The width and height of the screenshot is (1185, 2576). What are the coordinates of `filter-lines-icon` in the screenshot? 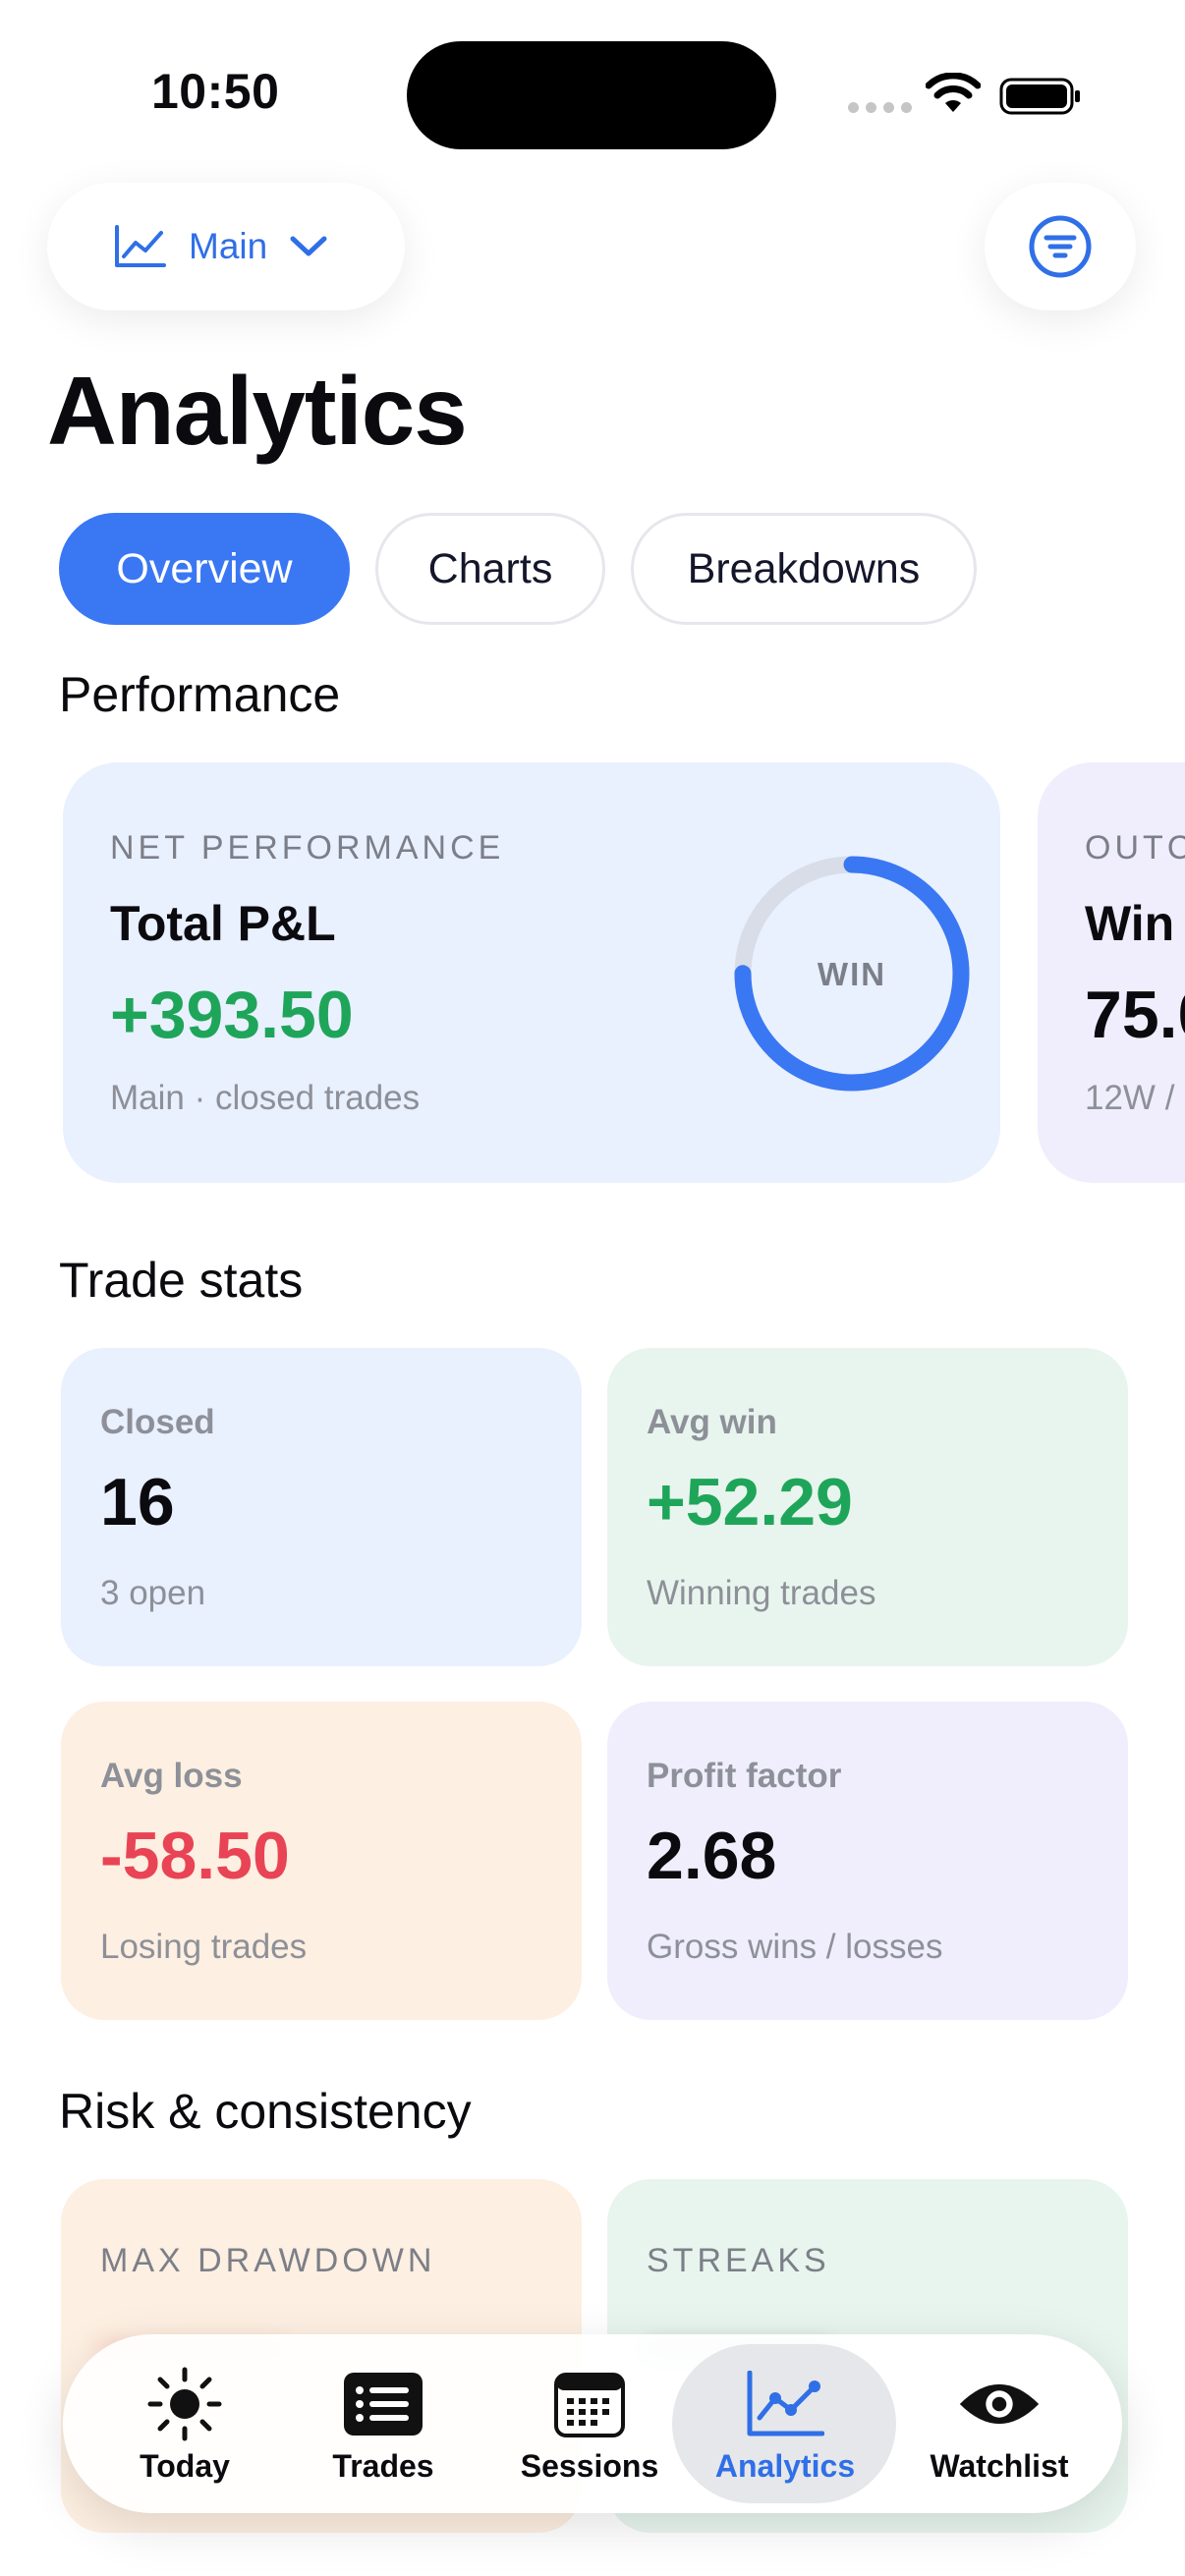 It's located at (1061, 246).